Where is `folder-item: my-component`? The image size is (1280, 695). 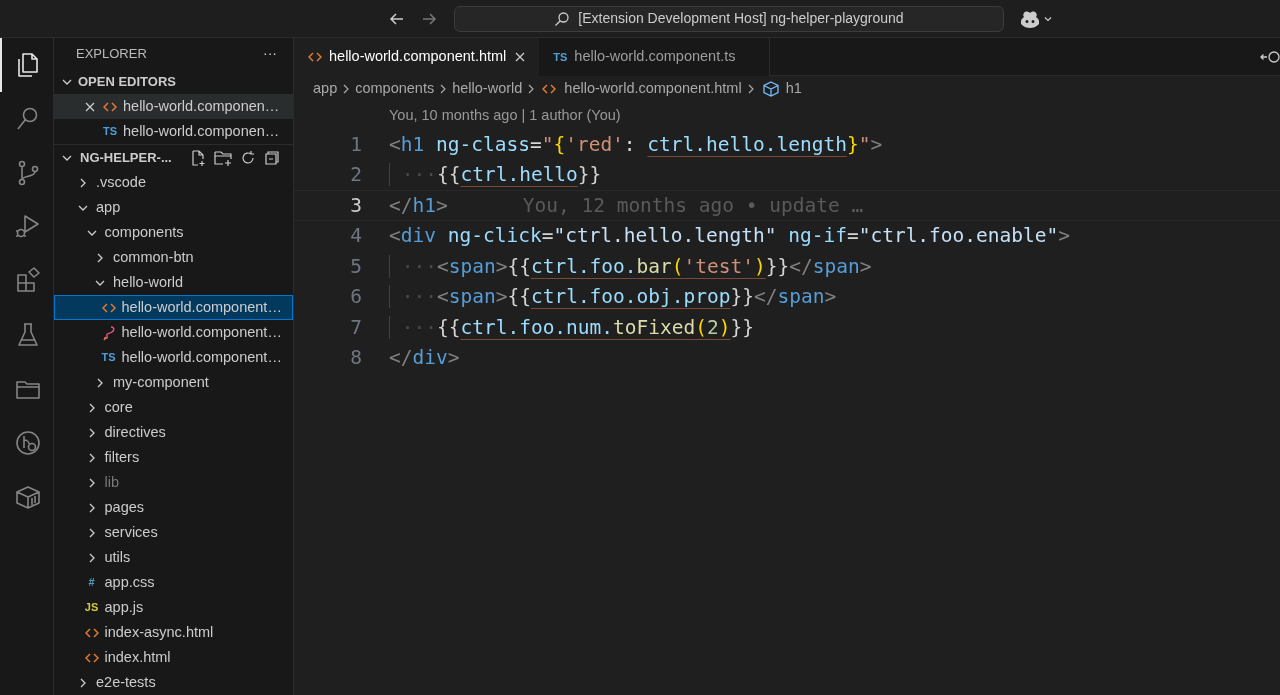 folder-item: my-component is located at coordinates (173, 382).